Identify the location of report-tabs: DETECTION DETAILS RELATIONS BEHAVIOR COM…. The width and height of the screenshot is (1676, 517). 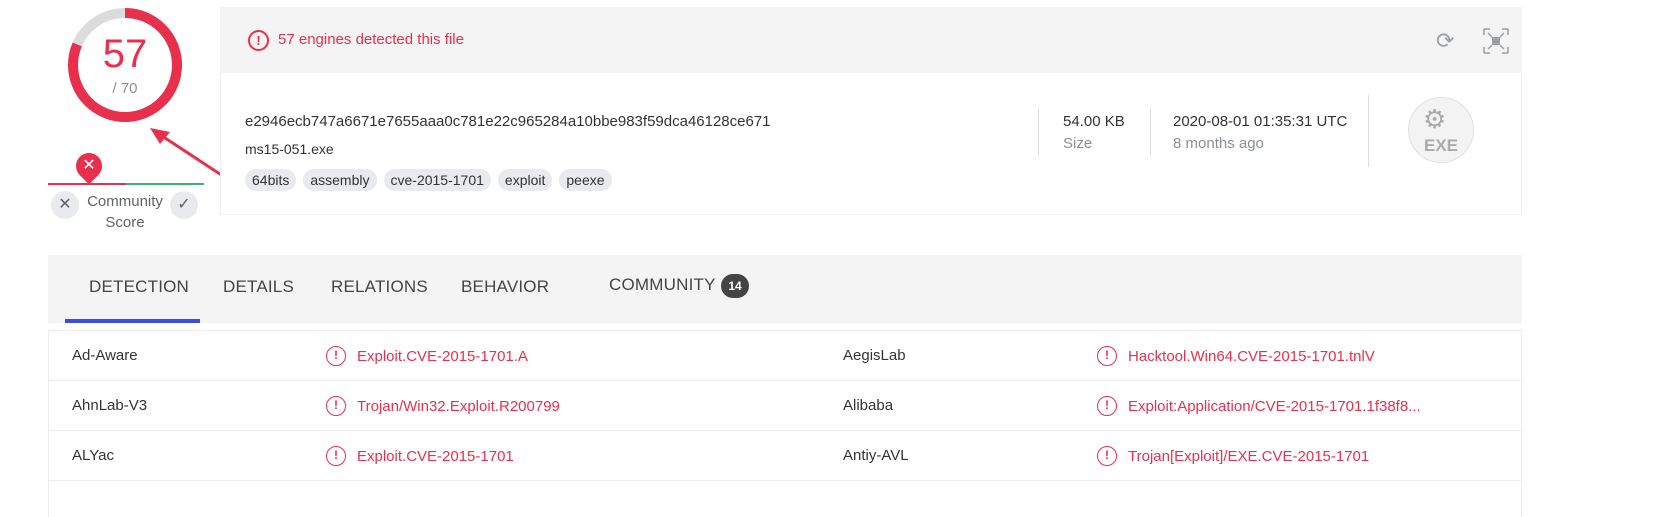
(785, 289).